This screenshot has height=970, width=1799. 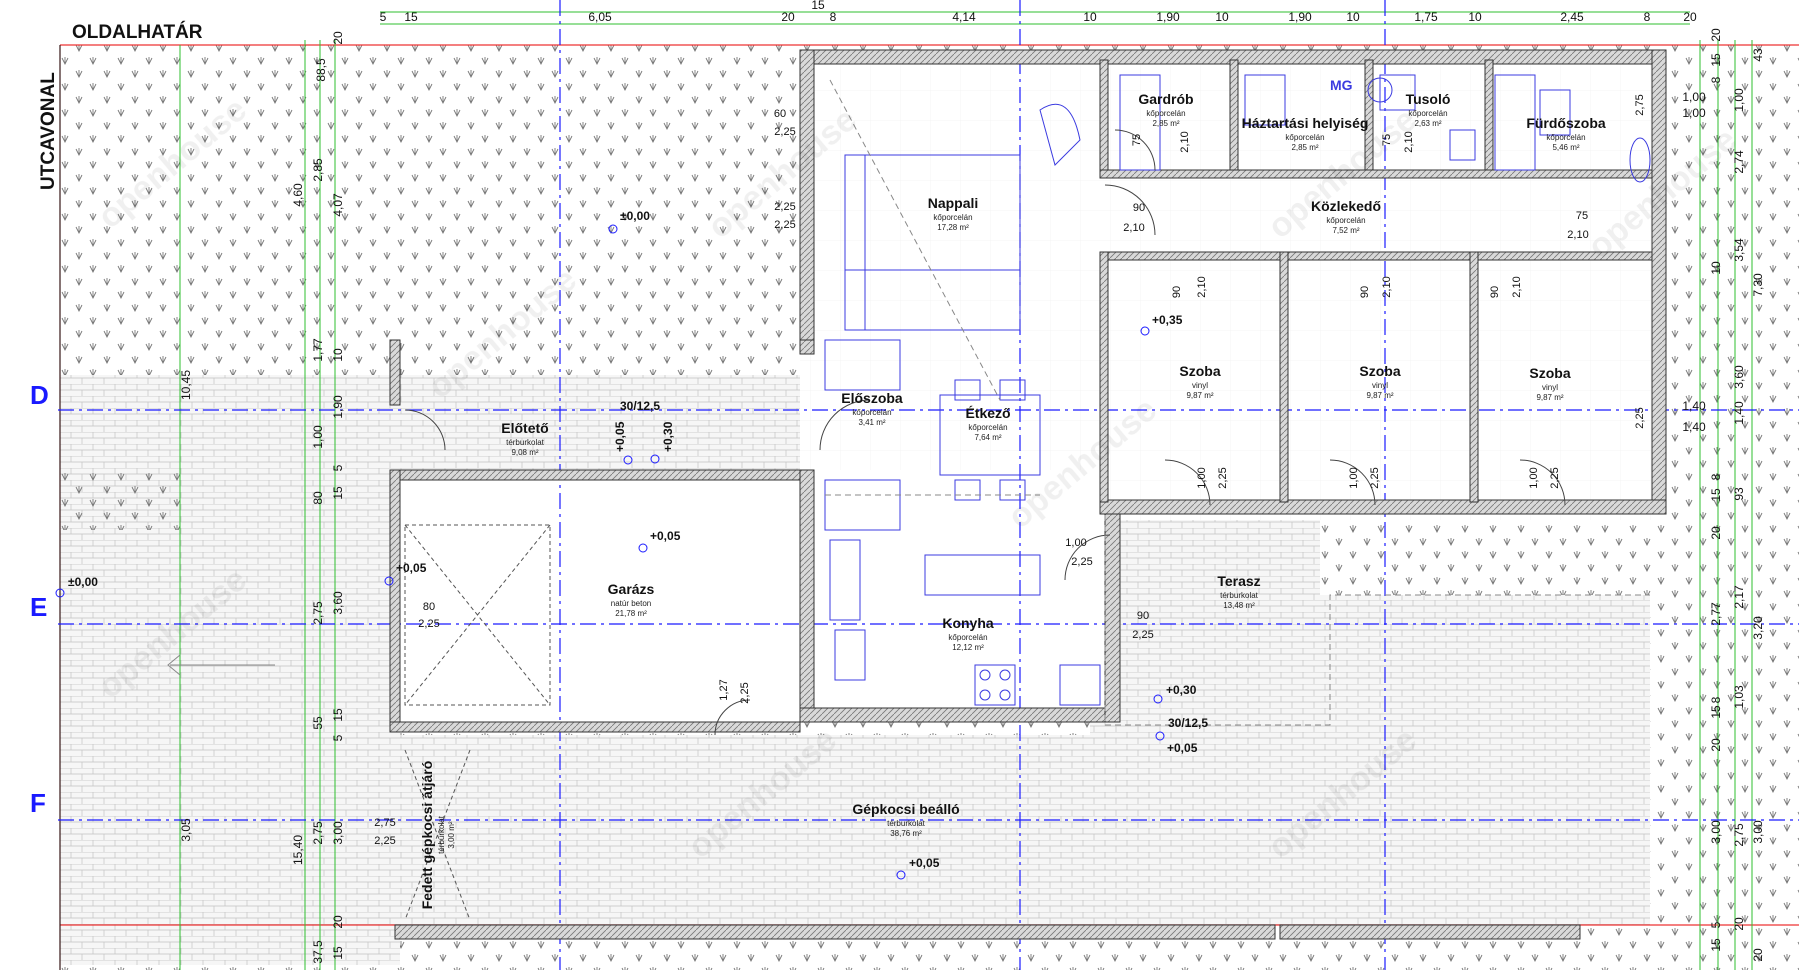 I want to click on svg-text: 21,78 m², so click(x=631, y=613).